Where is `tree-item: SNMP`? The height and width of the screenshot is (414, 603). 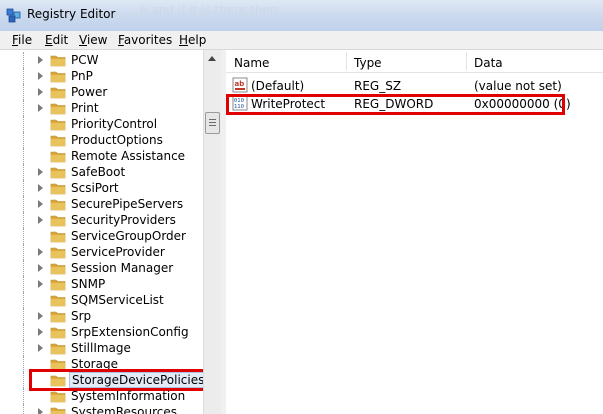 tree-item: SNMP is located at coordinates (101, 284).